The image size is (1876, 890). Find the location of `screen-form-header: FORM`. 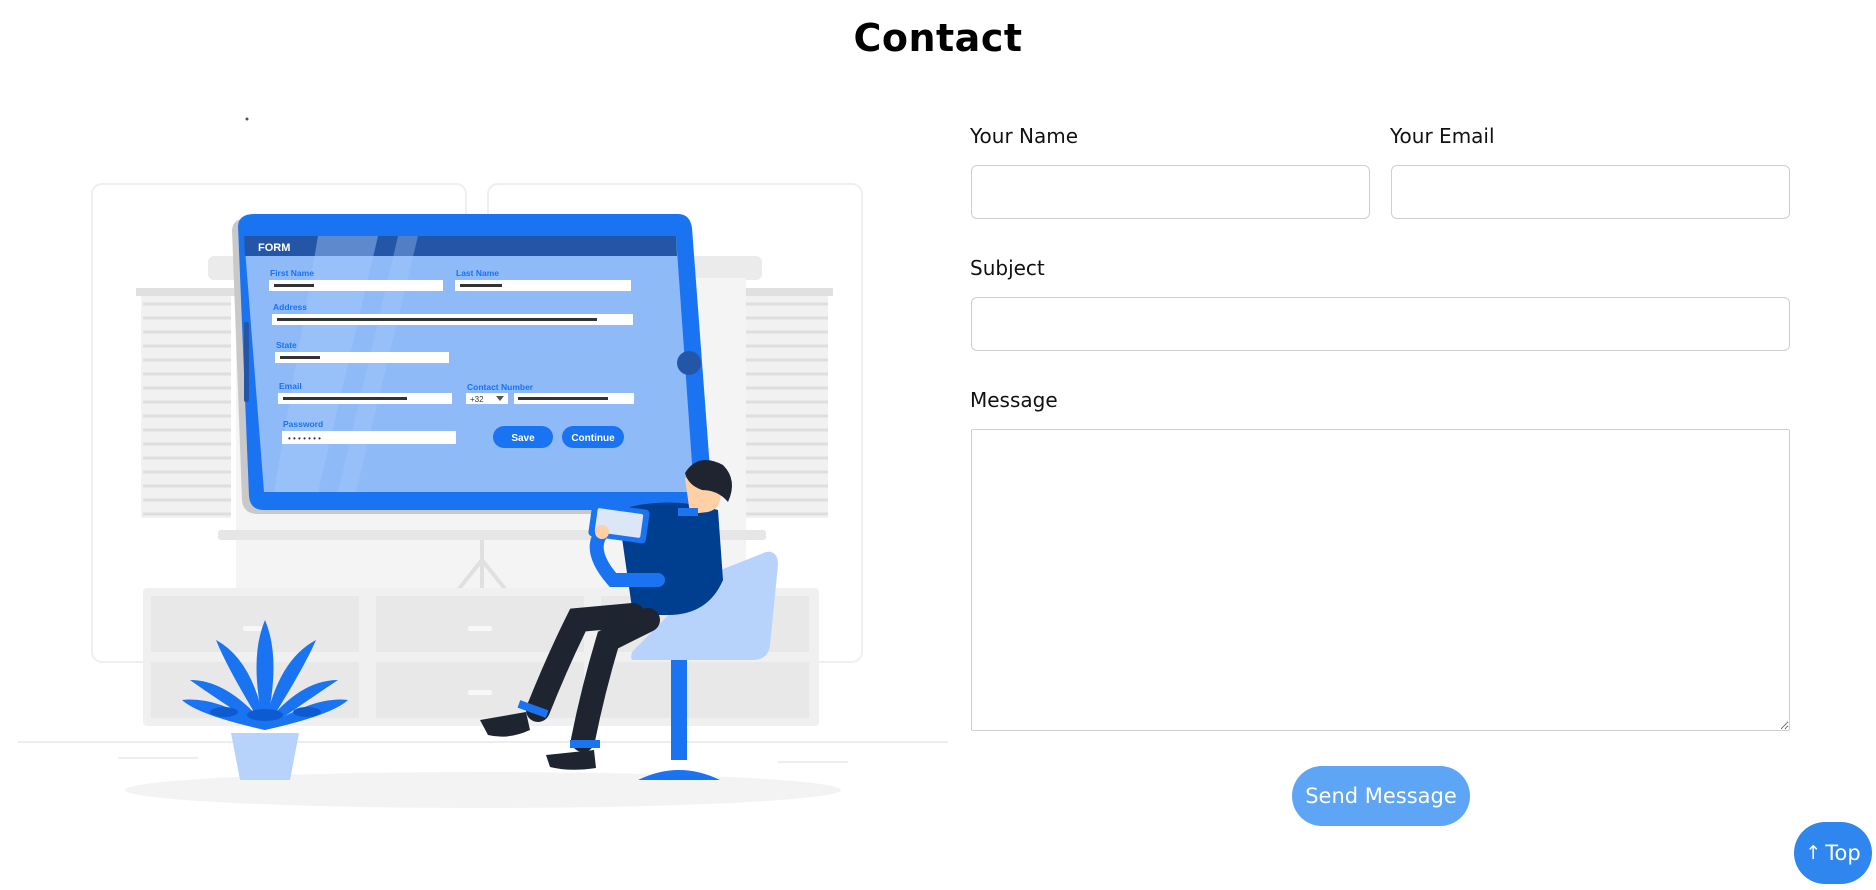

screen-form-header: FORM is located at coordinates (274, 248).